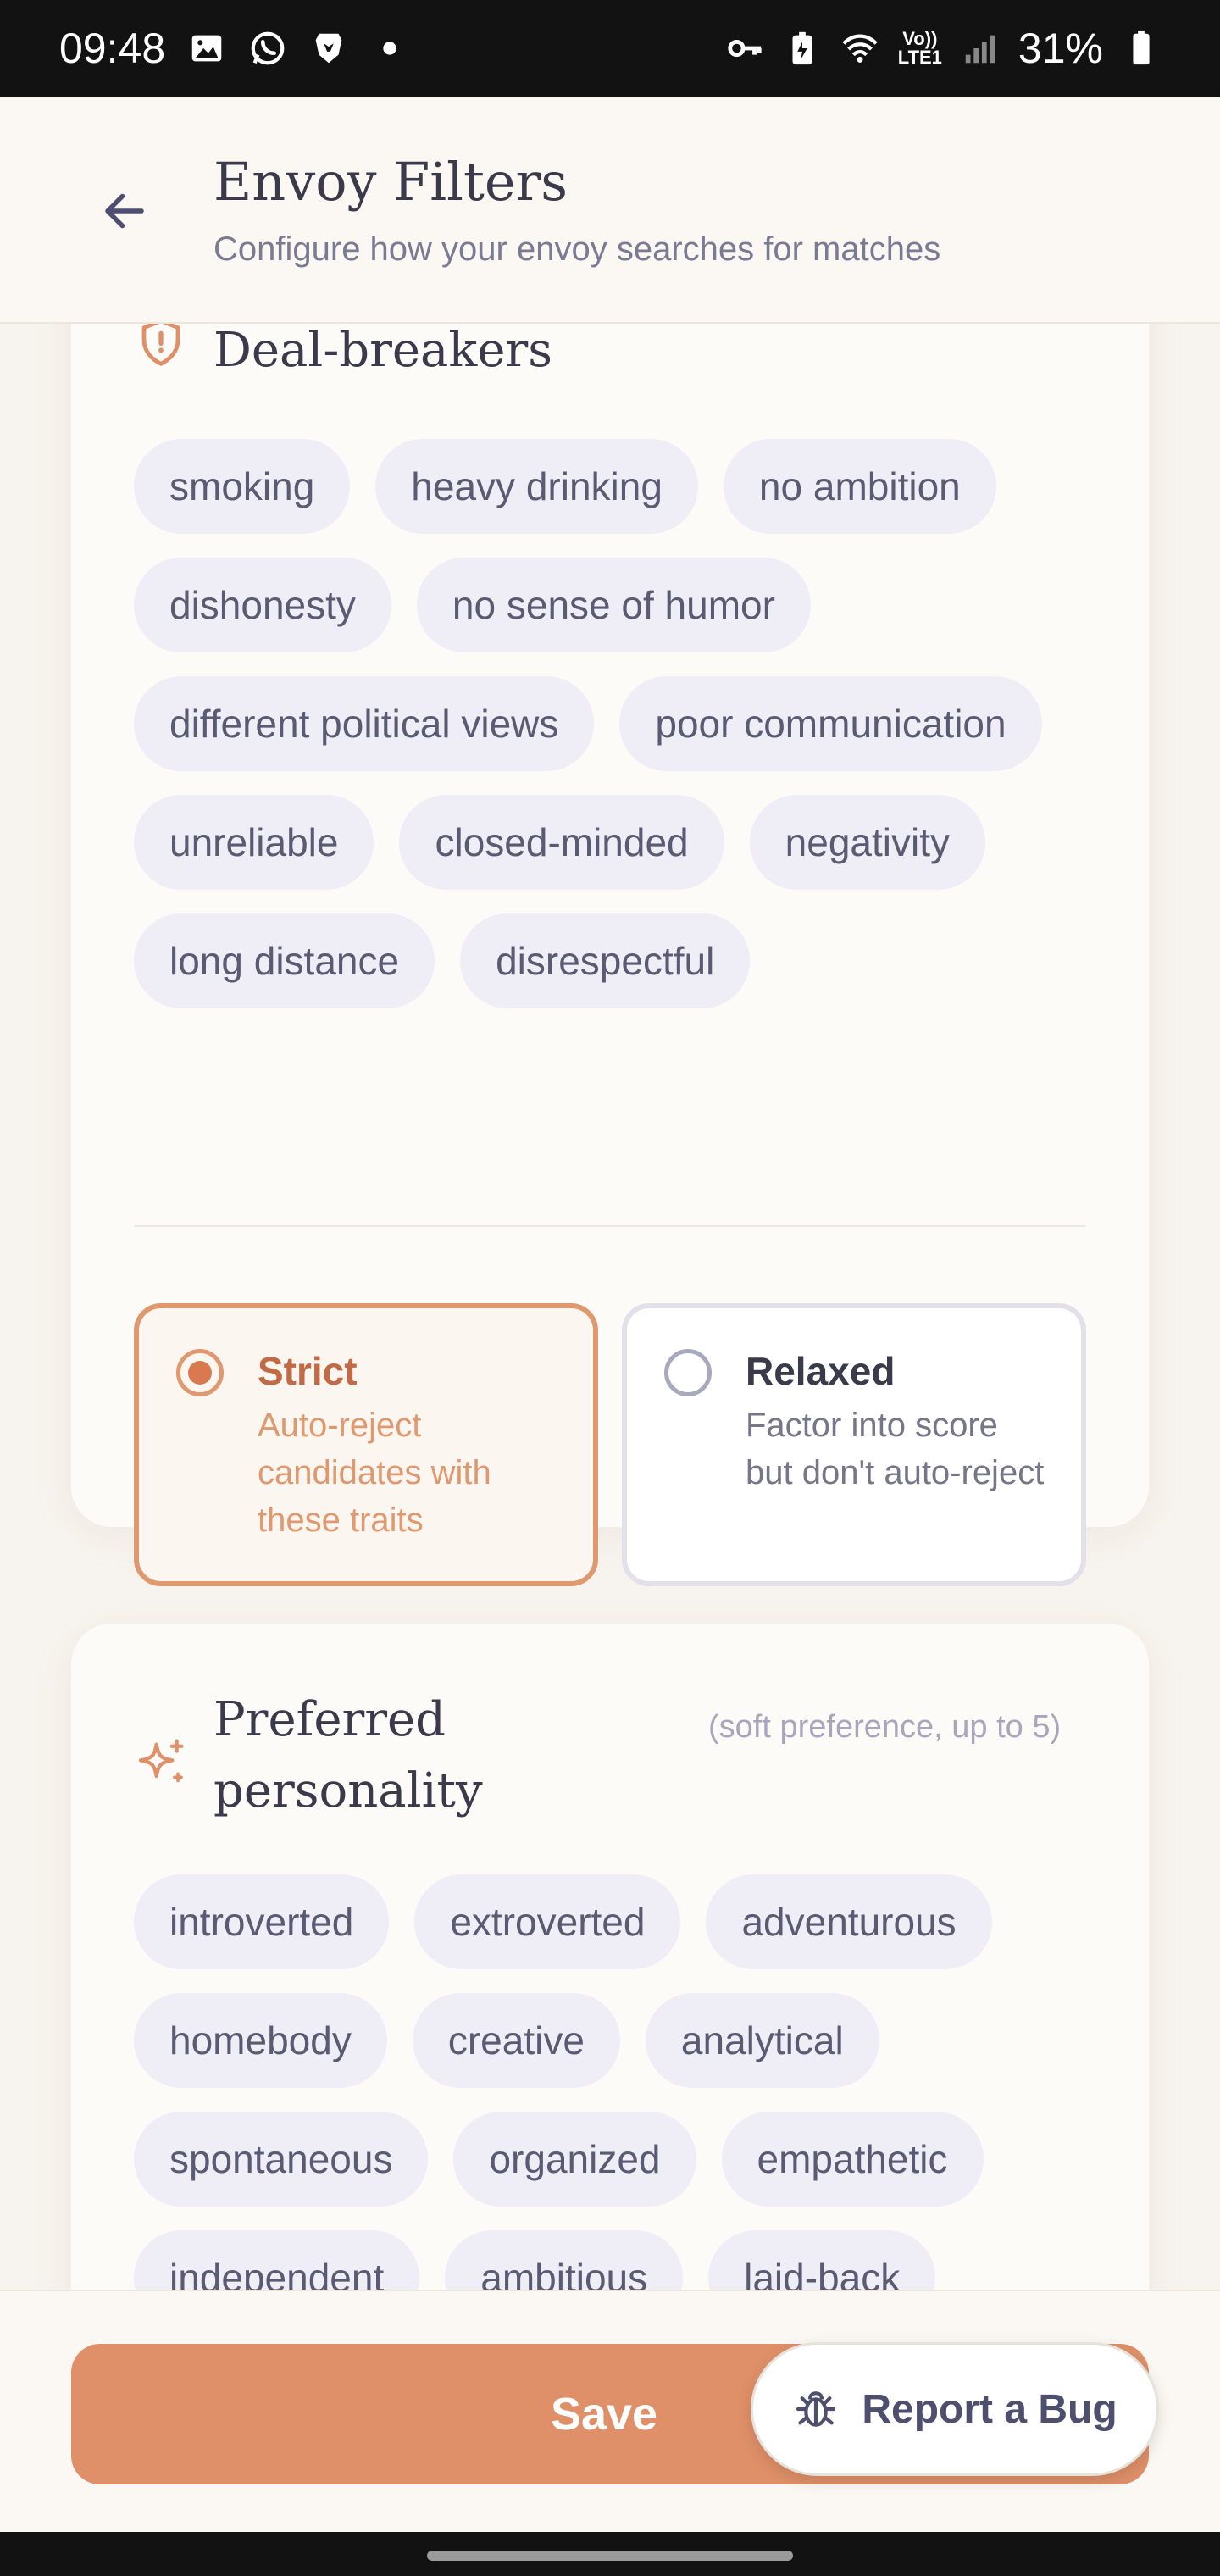  I want to click on whatsapp-icon, so click(267, 48).